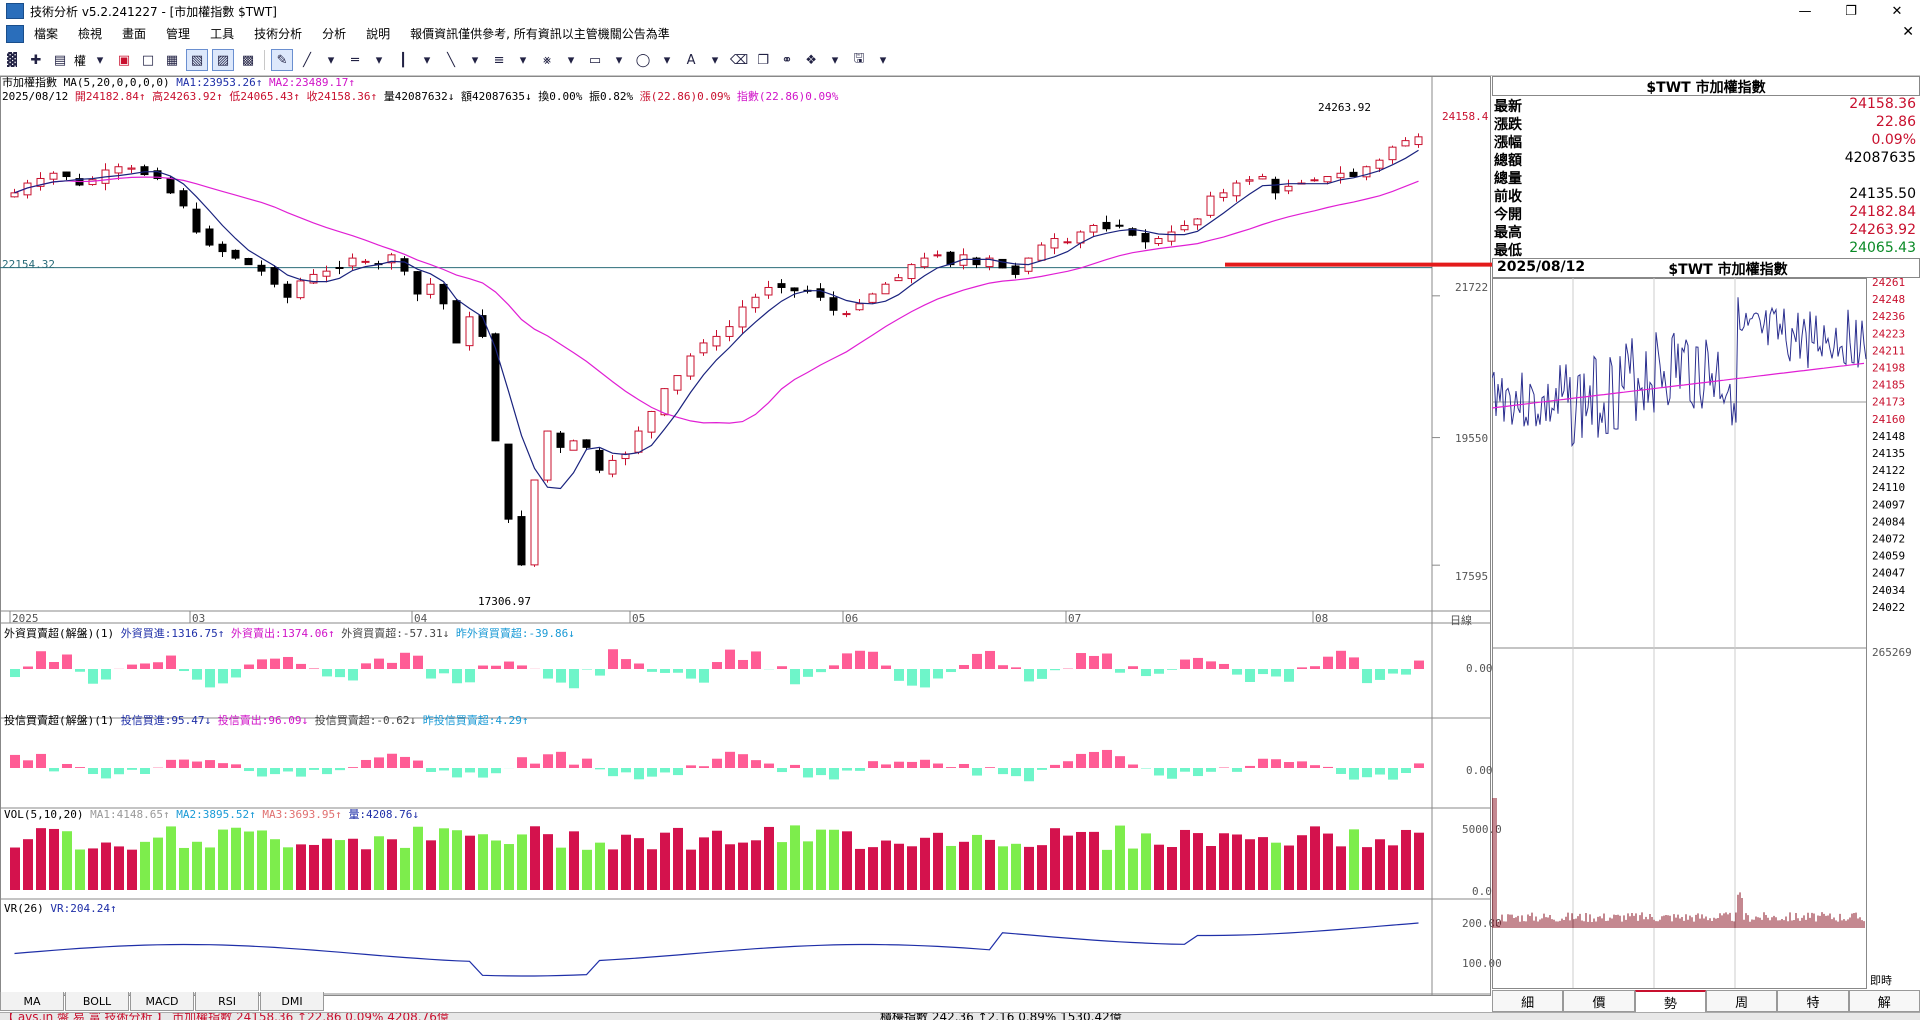  I want to click on vol-pane-title: VOL(5,10,20), so click(43, 814).